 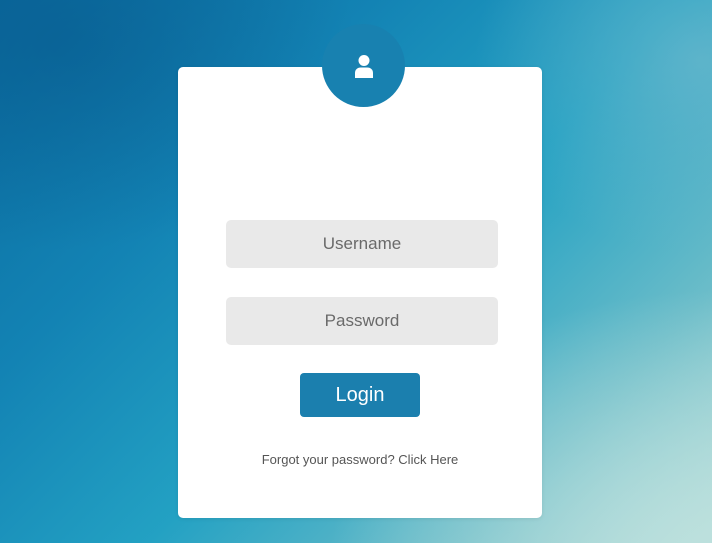 What do you see at coordinates (360, 395) in the screenshot?
I see `login-button: Login` at bounding box center [360, 395].